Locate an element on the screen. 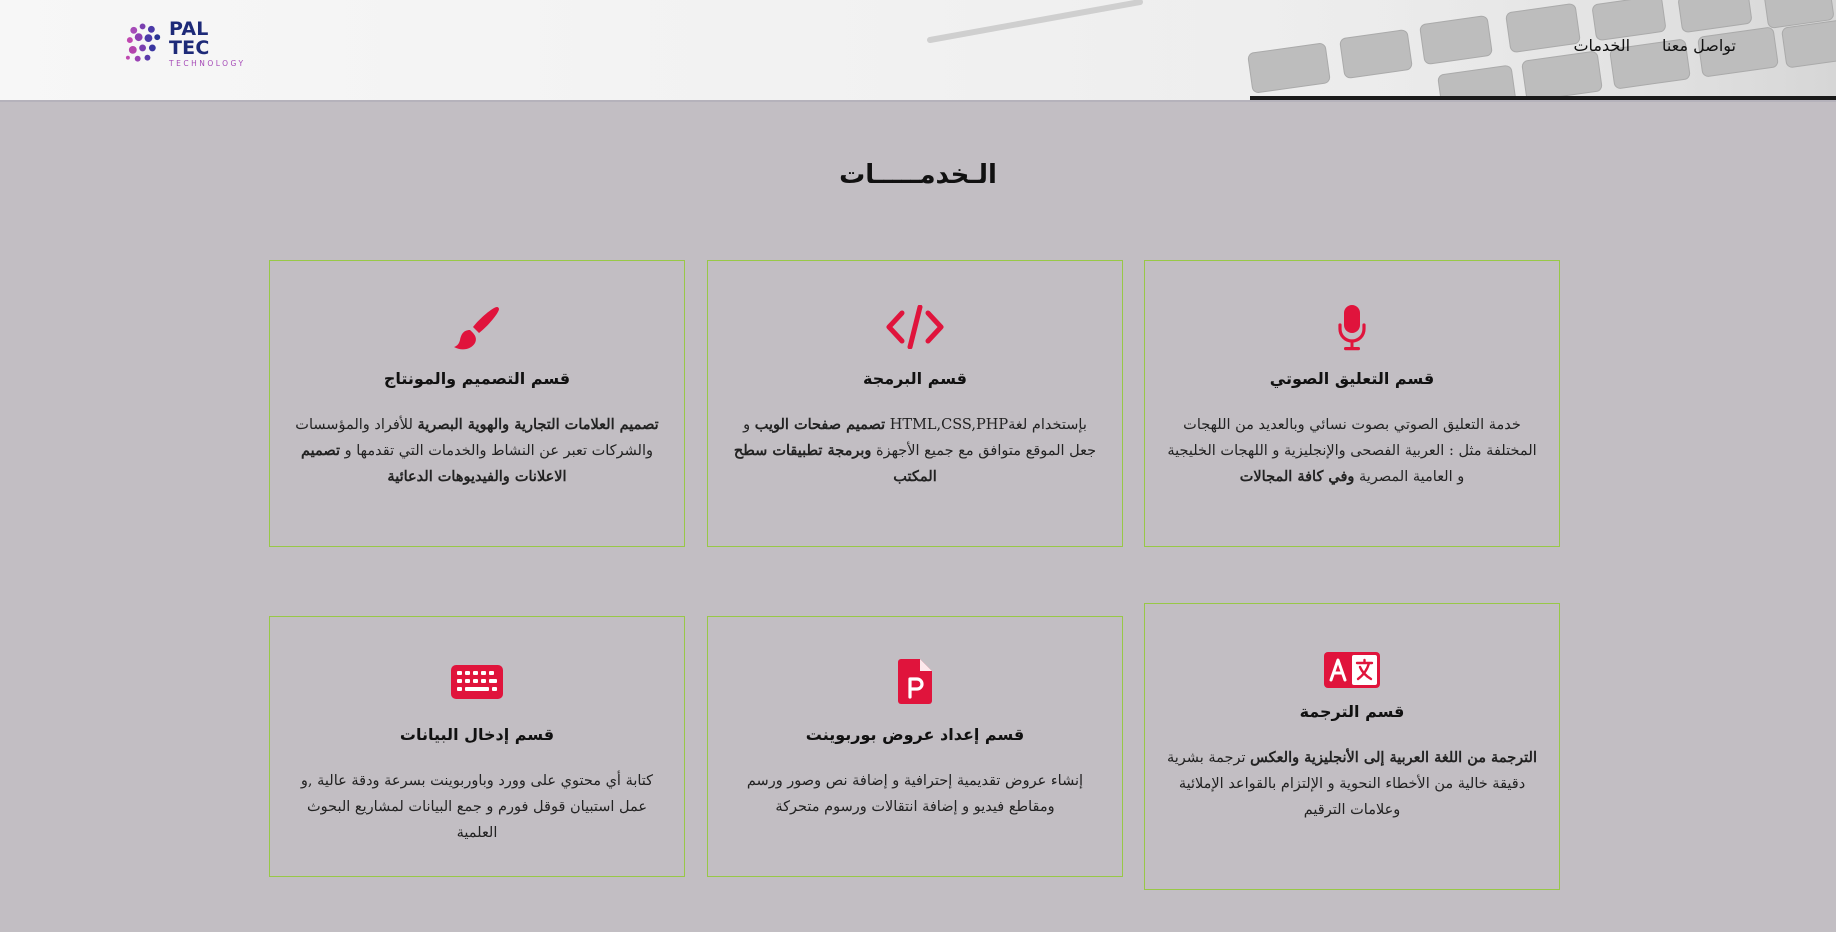 The image size is (1836, 932). paintbrush-icon is located at coordinates (476, 328).